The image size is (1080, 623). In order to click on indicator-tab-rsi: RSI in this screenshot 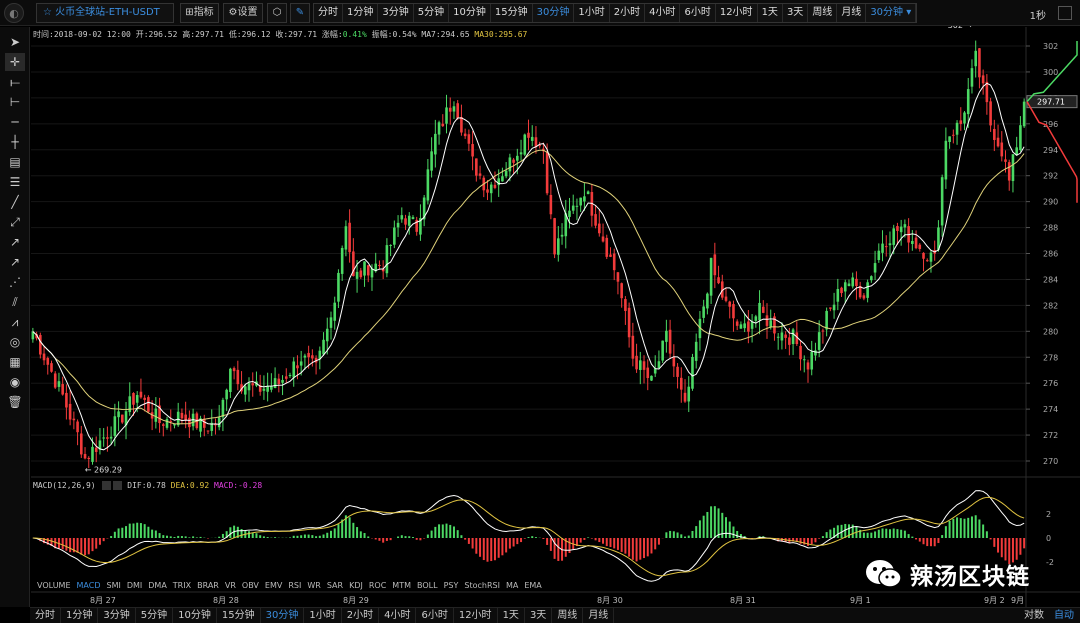, I will do `click(294, 585)`.